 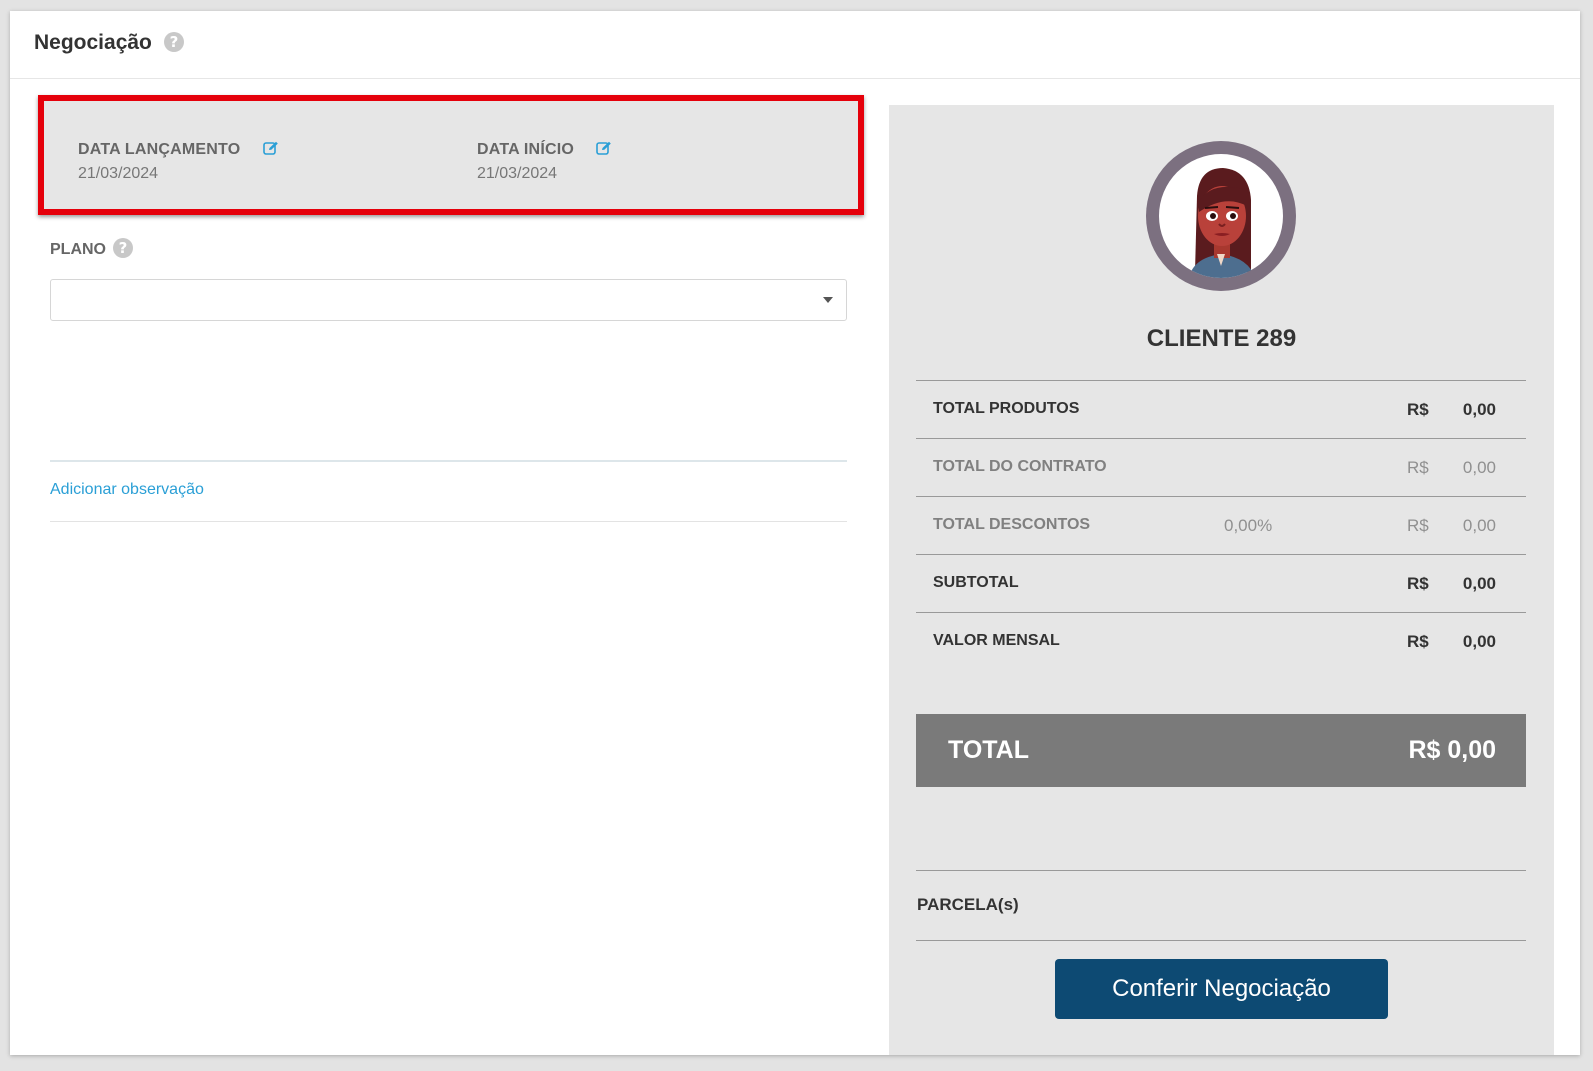 What do you see at coordinates (1221, 583) in the screenshot?
I see `list-item: SUBTOTAL R$ 0,00` at bounding box center [1221, 583].